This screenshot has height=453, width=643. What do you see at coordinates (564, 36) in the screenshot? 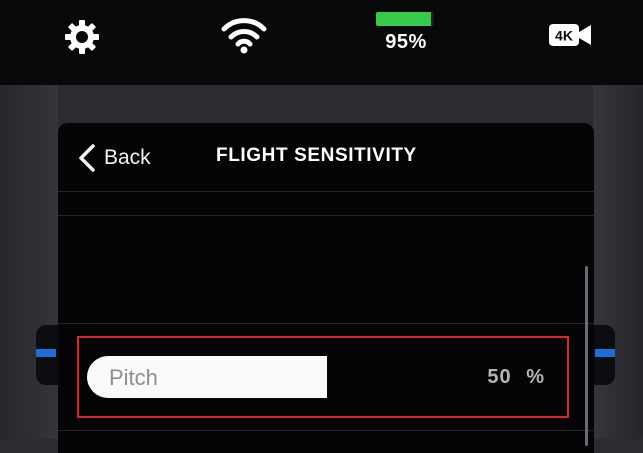
I see `resolution-label: 4K` at bounding box center [564, 36].